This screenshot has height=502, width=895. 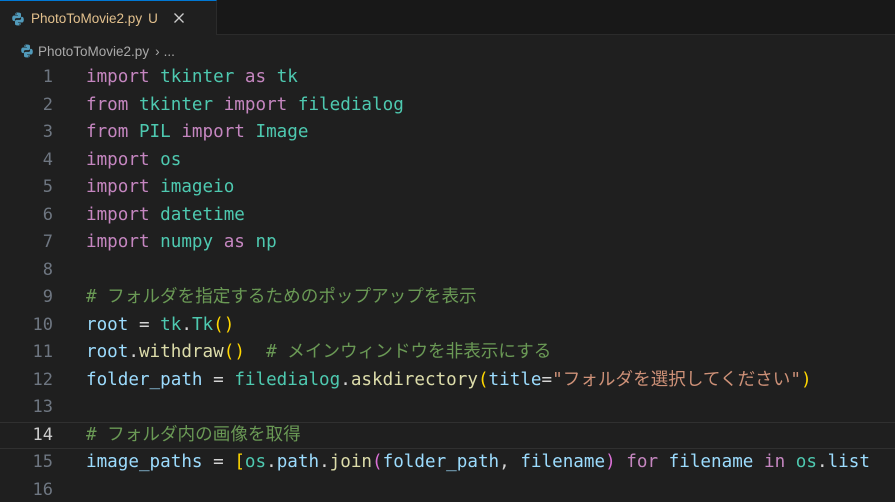 I want to click on git-untracked-badge: U, so click(x=153, y=18).